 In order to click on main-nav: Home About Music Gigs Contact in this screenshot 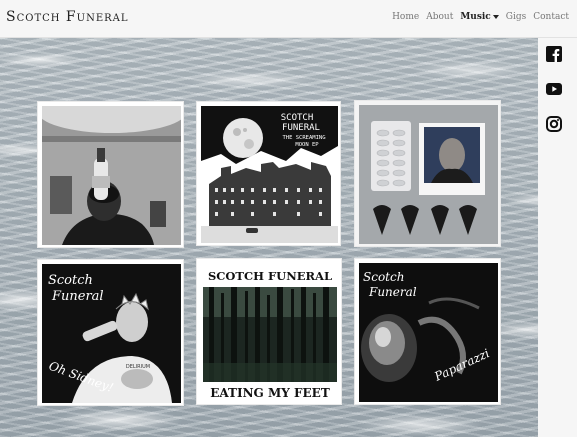, I will do `click(480, 17)`.